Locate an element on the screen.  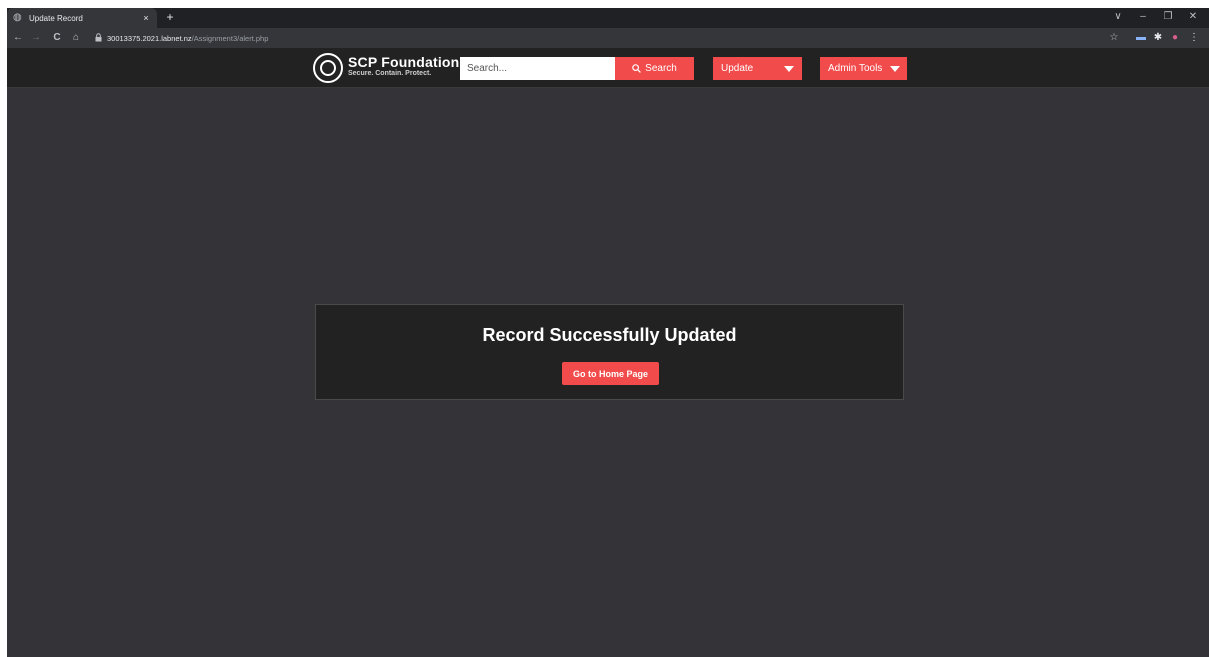
back-icon: ← is located at coordinates (18, 38).